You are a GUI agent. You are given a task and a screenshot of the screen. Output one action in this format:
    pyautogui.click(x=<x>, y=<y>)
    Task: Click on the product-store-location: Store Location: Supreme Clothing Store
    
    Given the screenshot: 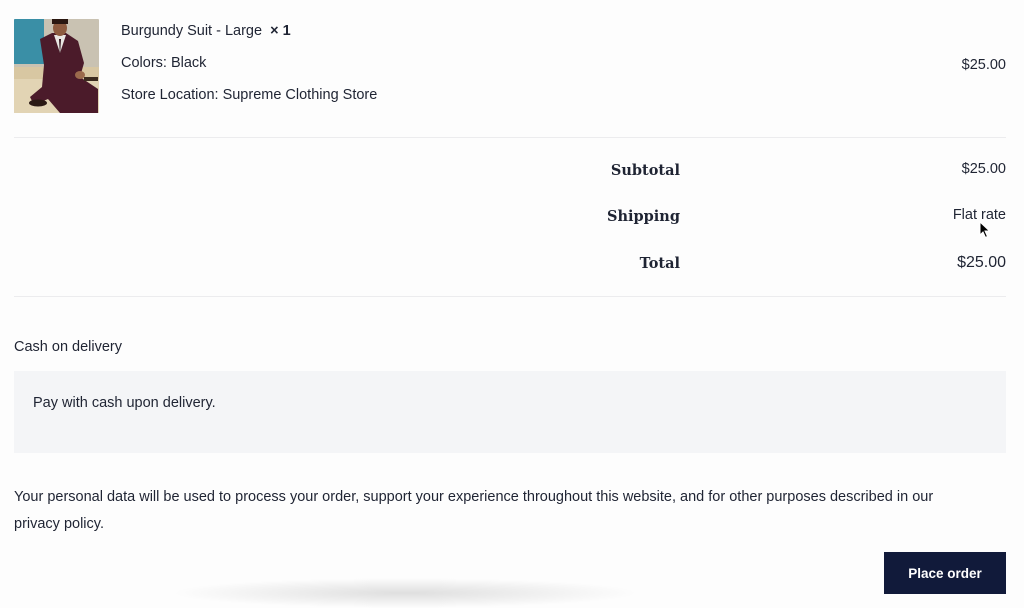 What is the action you would take?
    pyautogui.click(x=249, y=95)
    